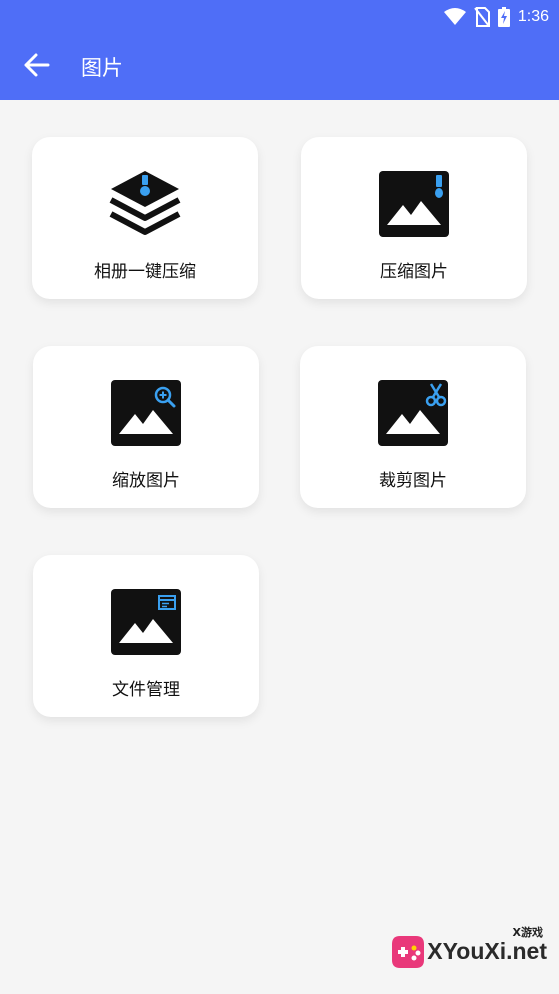 The image size is (559, 994). What do you see at coordinates (102, 68) in the screenshot?
I see `page-title: 图片` at bounding box center [102, 68].